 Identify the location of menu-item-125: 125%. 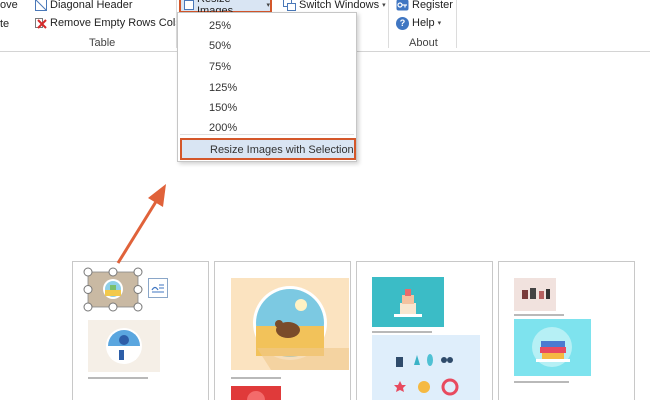
(267, 88).